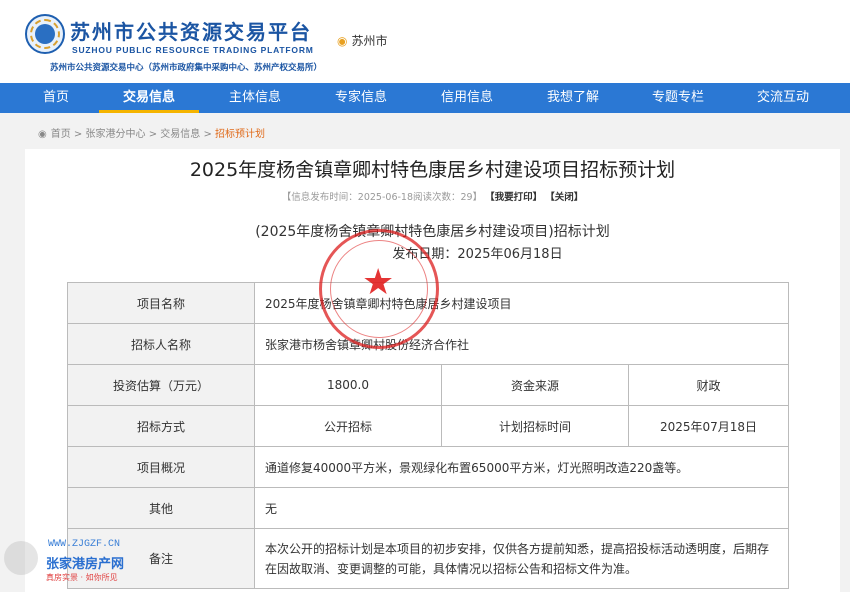  I want to click on watermark-name: 张家港房产网, so click(85, 564).